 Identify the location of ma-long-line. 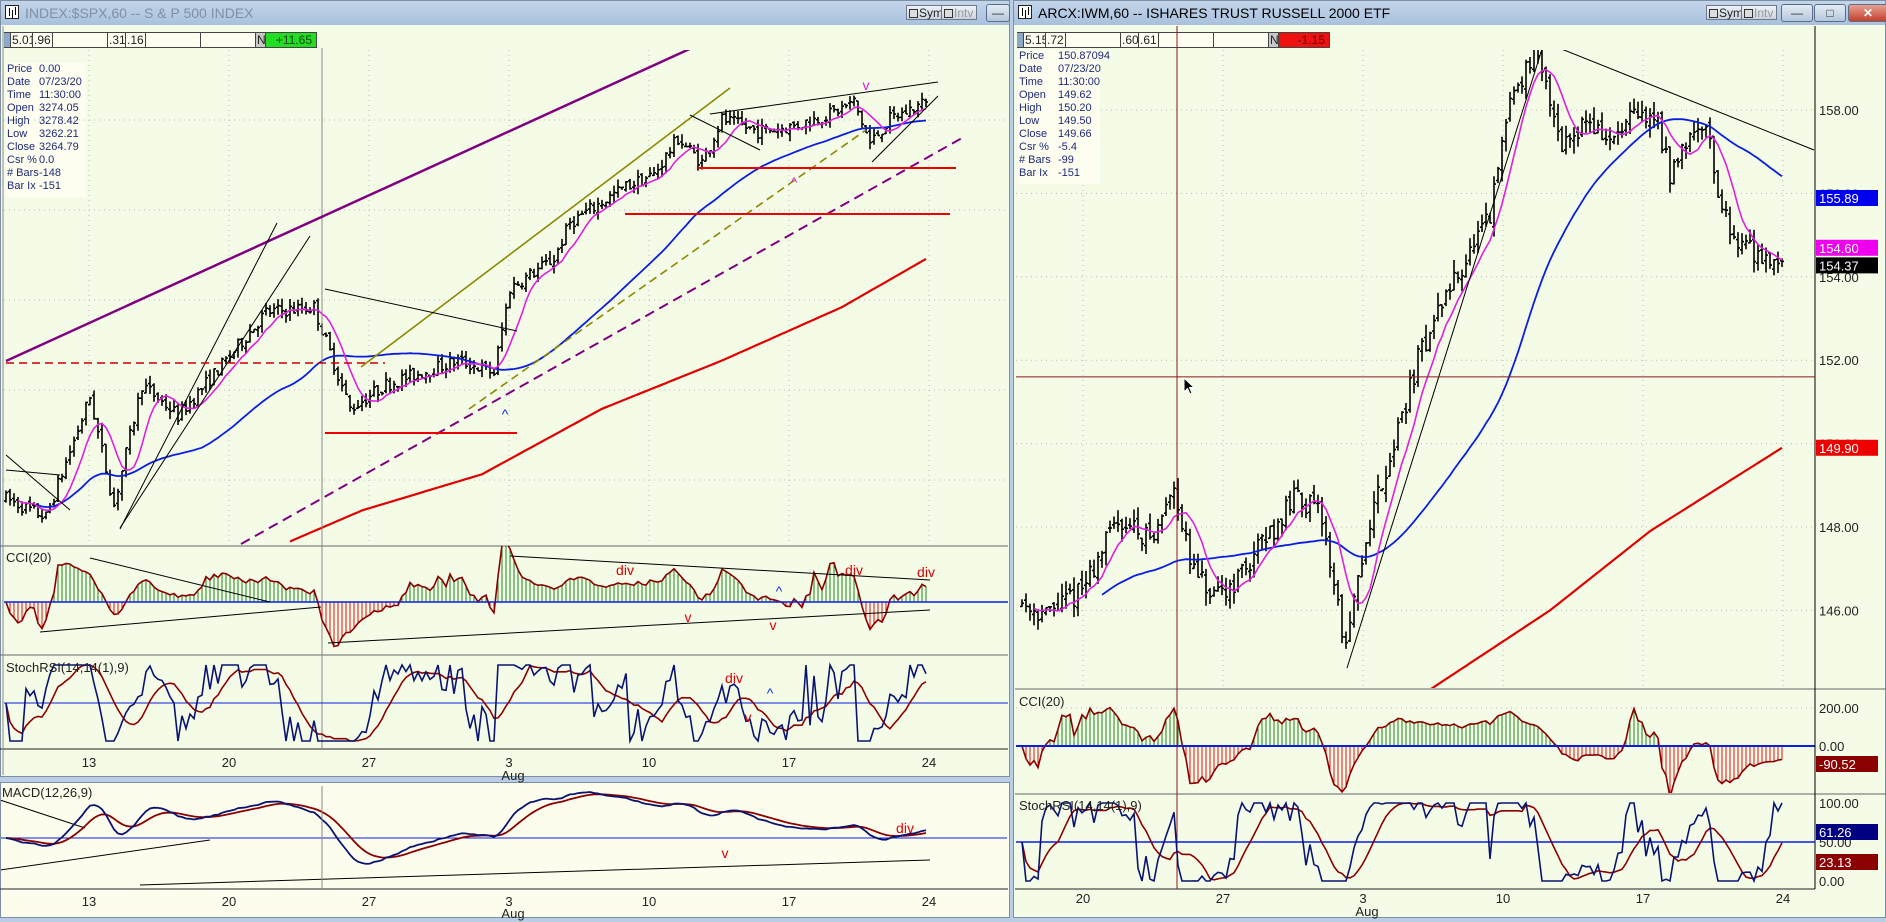
(608, 400).